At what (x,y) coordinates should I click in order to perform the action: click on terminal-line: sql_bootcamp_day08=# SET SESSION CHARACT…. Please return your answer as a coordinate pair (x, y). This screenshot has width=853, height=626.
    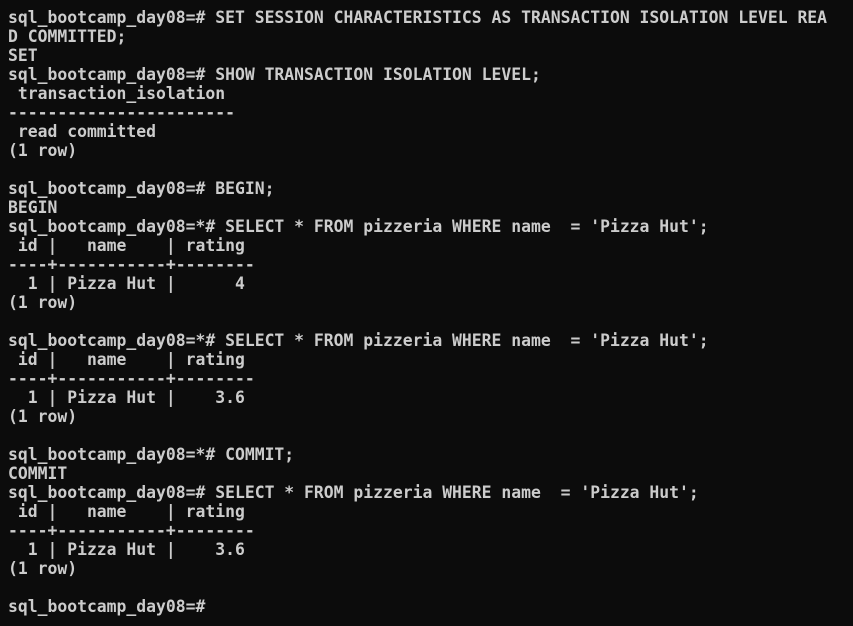
    Looking at the image, I should click on (418, 17).